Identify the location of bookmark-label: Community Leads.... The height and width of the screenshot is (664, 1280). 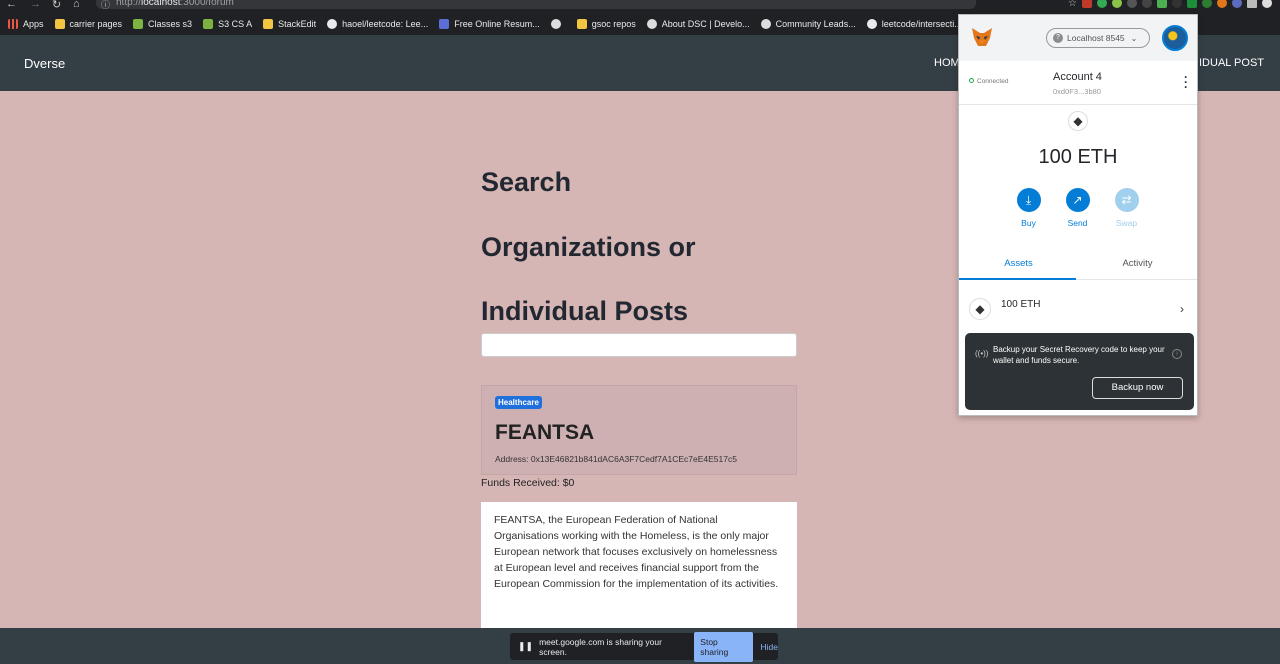
(815, 23).